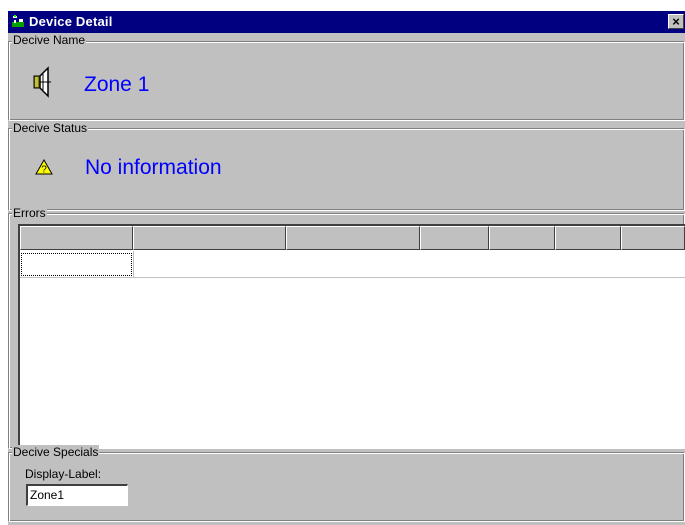  Describe the element at coordinates (153, 167) in the screenshot. I see `device-status-value: No information` at that location.